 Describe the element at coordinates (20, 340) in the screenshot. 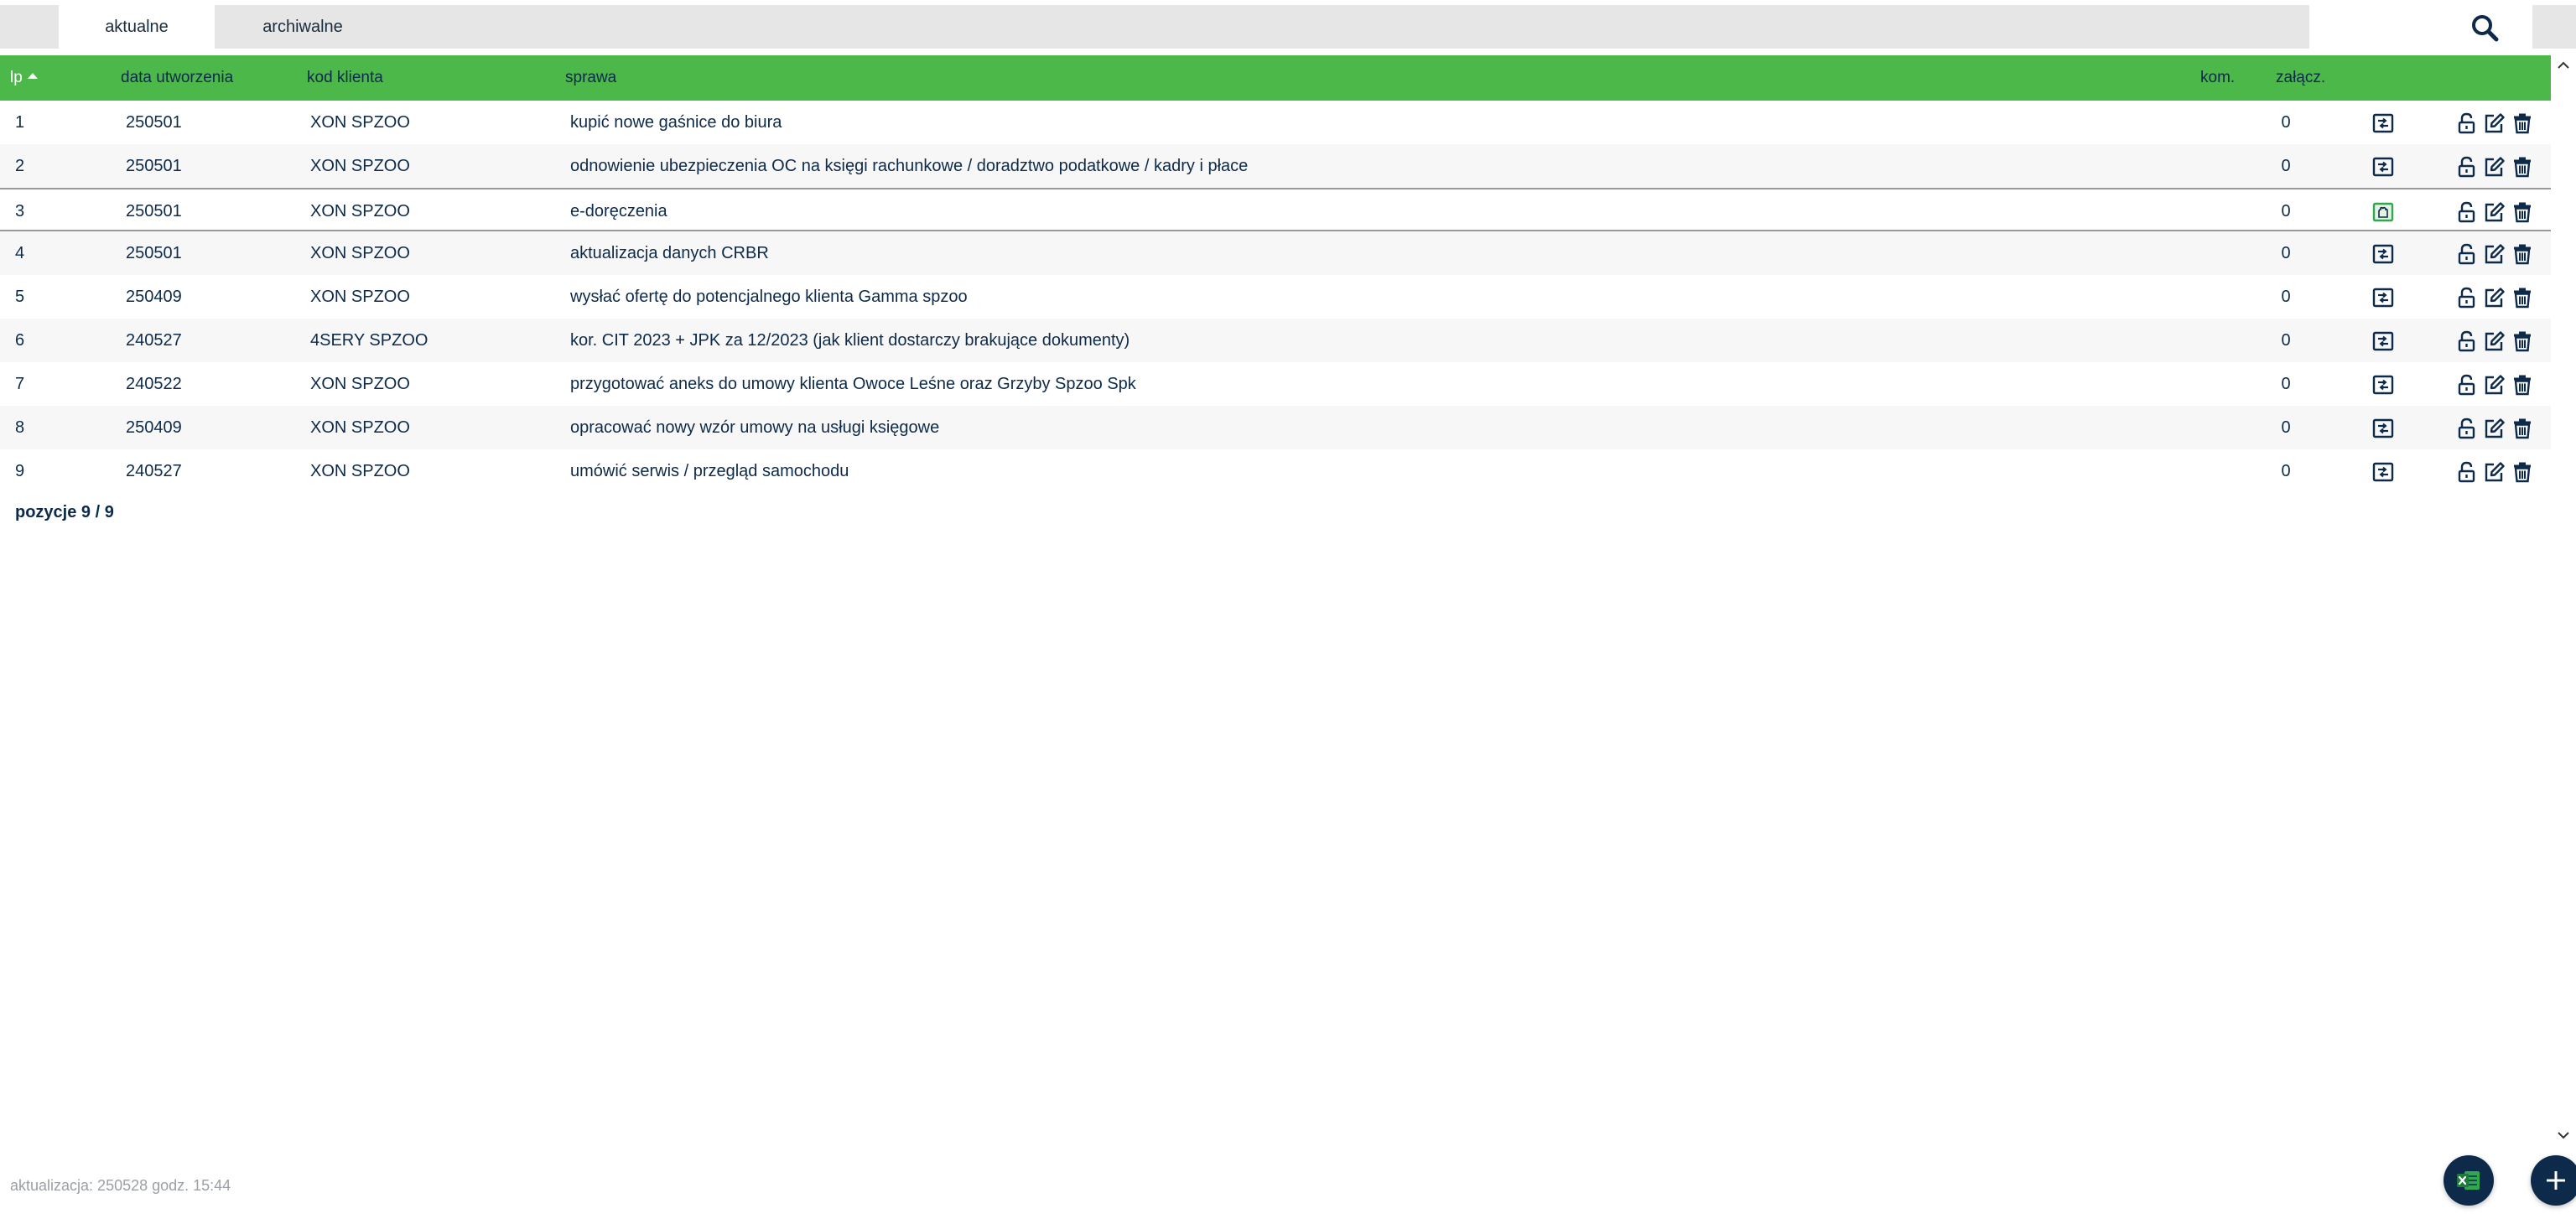

I see `cell-lp: 6` at that location.